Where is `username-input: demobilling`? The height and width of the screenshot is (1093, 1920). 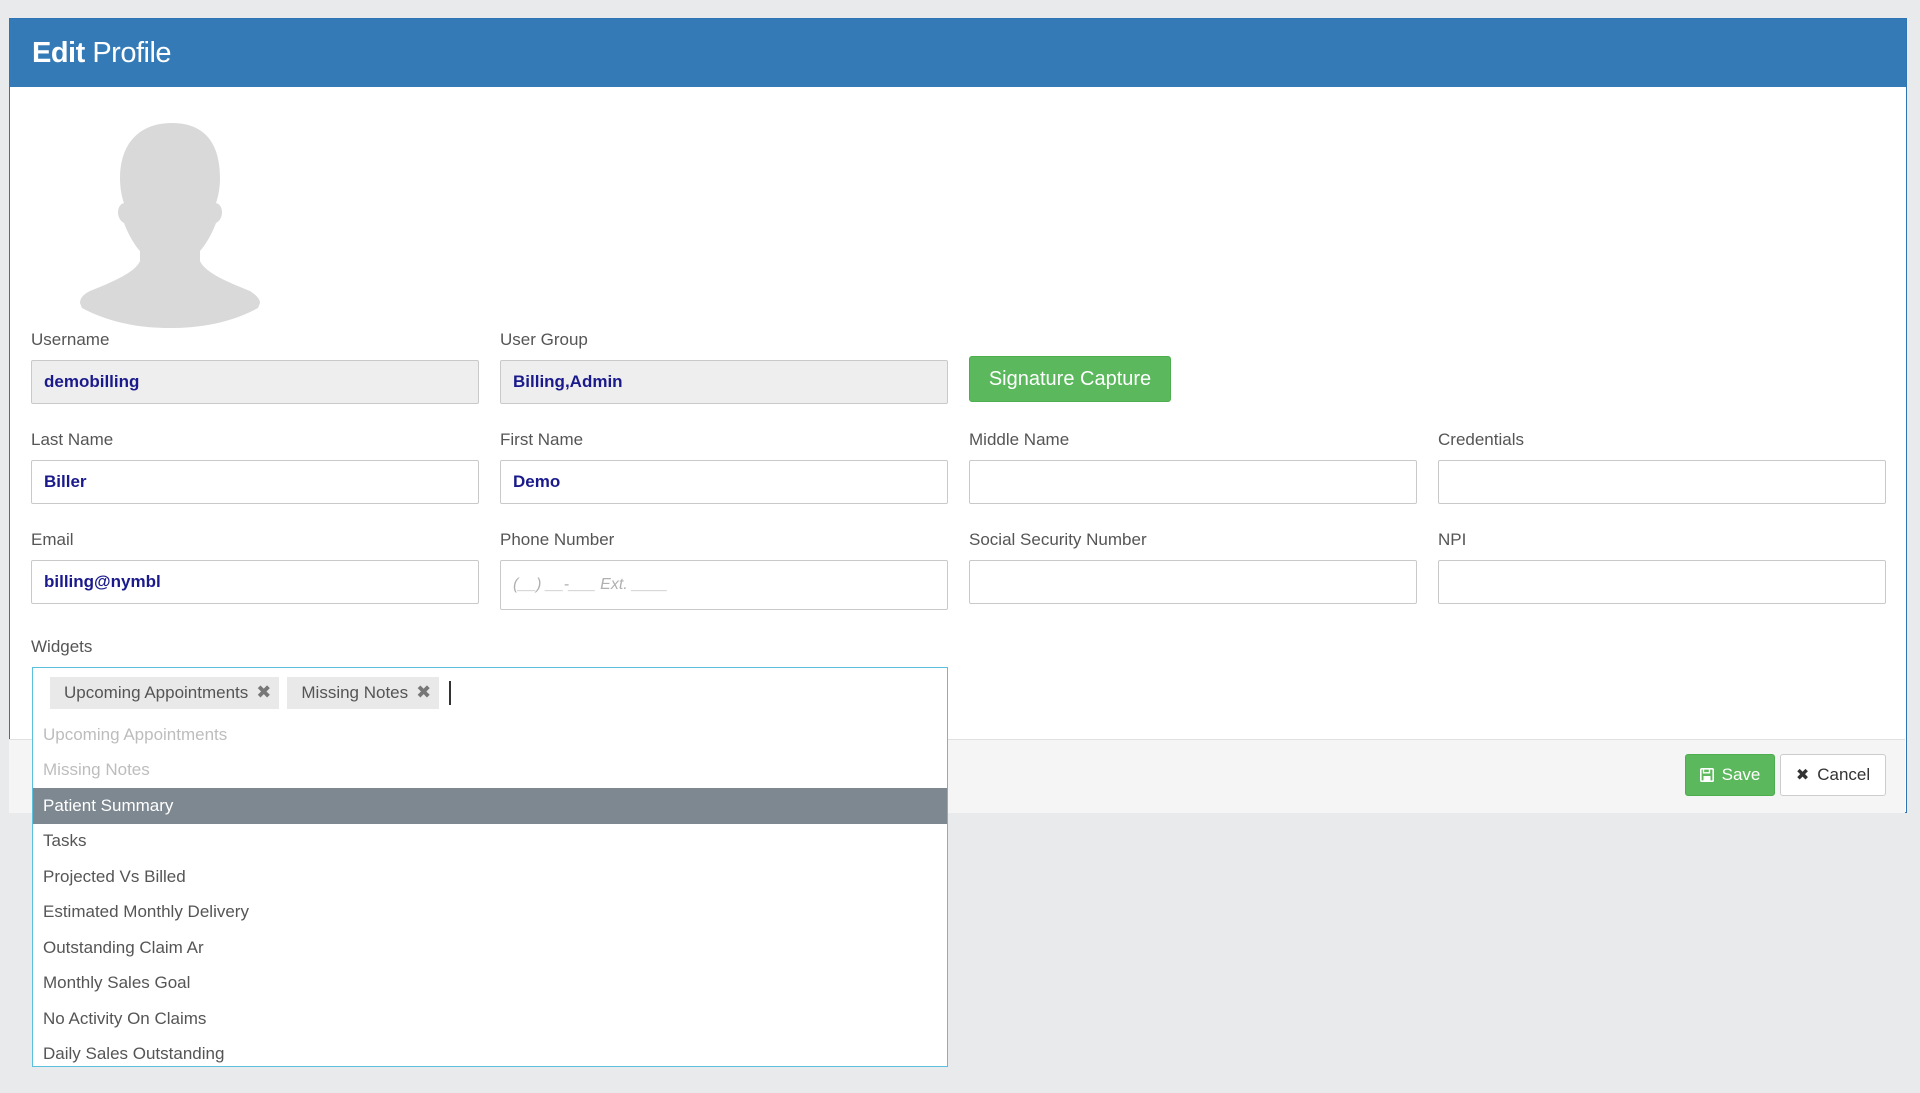 username-input: demobilling is located at coordinates (255, 382).